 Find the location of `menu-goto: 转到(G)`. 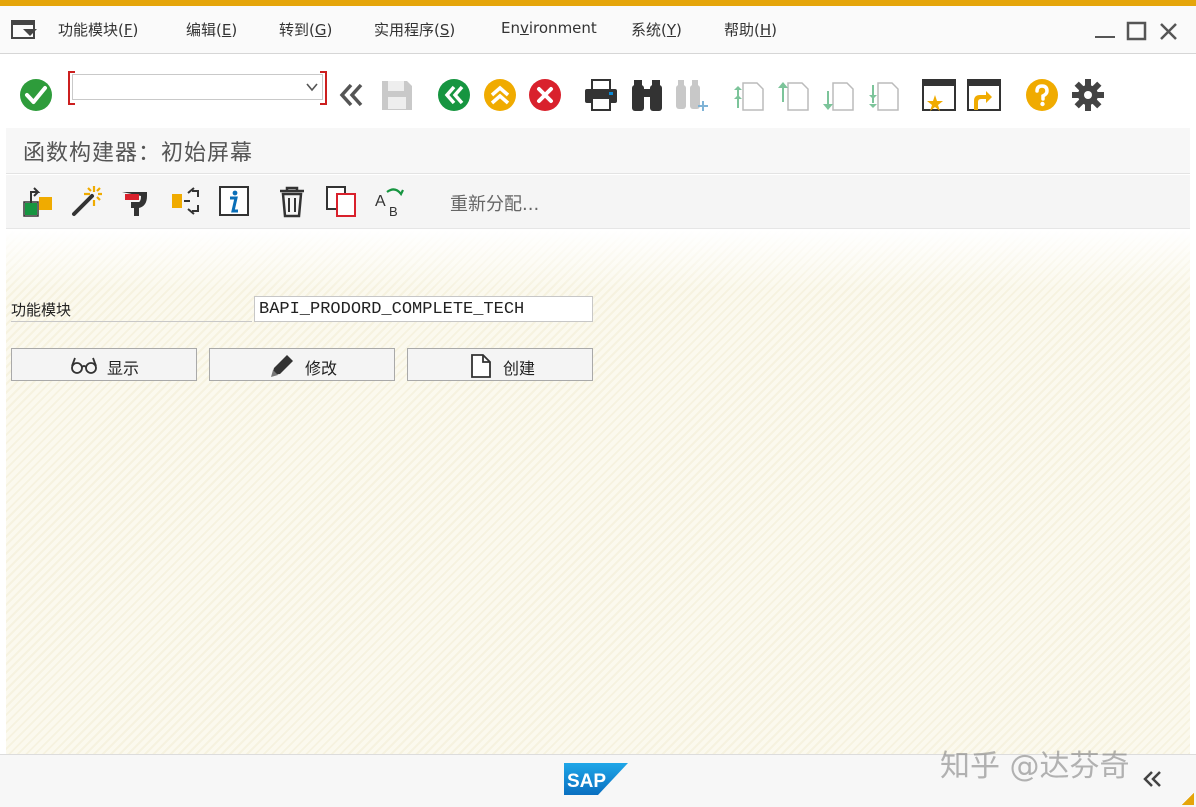

menu-goto: 转到(G) is located at coordinates (305, 29).